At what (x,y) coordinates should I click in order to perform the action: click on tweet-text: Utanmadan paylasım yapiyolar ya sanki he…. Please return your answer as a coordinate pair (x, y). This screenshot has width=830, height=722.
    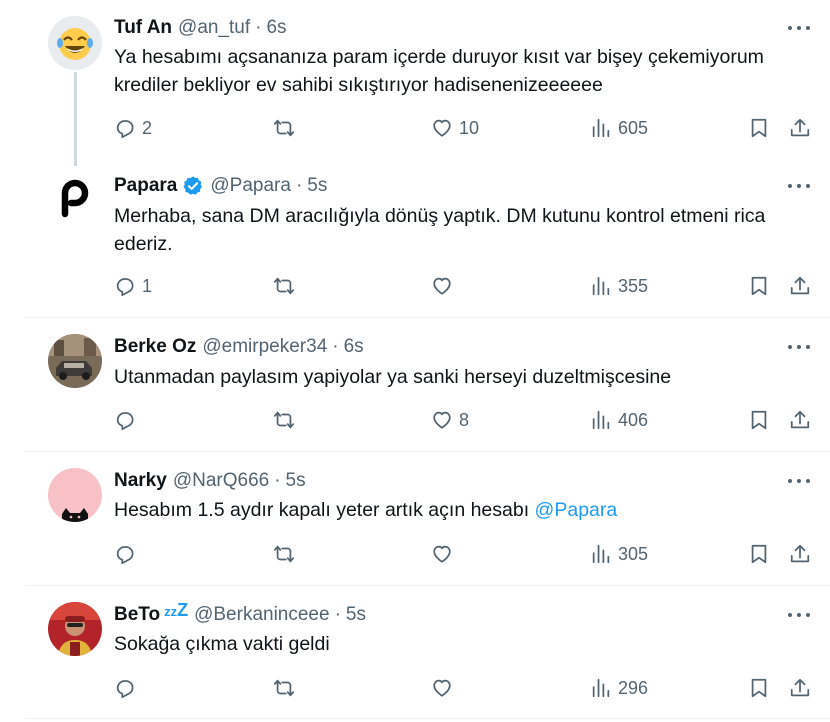
    Looking at the image, I should click on (393, 377).